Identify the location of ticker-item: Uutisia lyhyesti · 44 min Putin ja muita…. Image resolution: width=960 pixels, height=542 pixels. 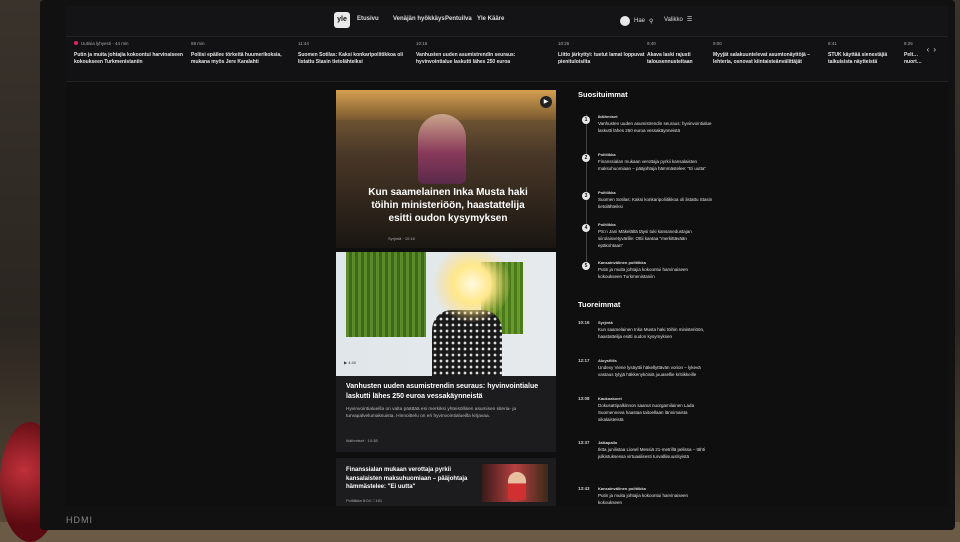
(129, 53).